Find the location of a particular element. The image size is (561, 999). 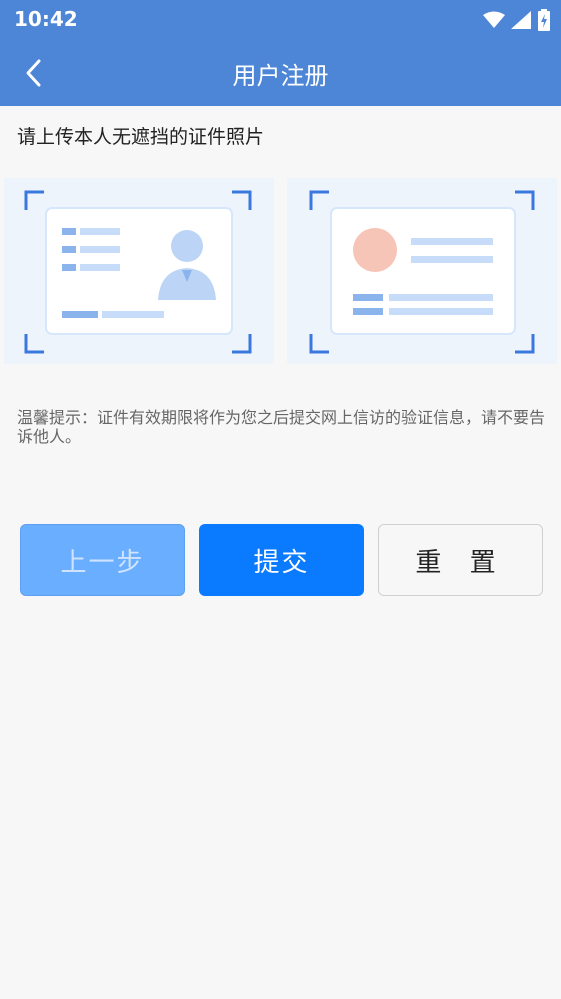

page-title: 用户注册 is located at coordinates (280, 76).